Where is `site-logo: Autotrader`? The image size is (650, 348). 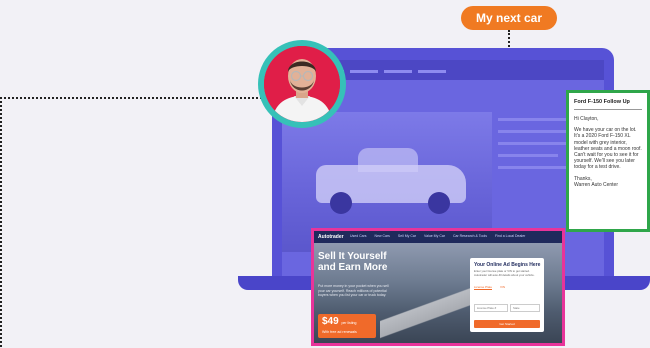 site-logo: Autotrader is located at coordinates (331, 237).